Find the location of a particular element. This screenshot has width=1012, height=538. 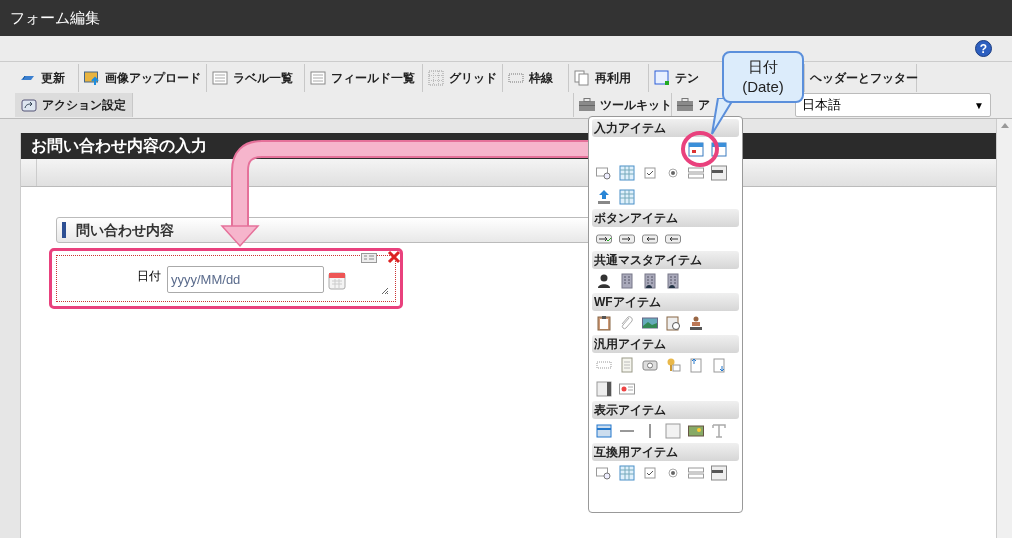

palette-section-title: 汎用アイテム is located at coordinates (630, 344).